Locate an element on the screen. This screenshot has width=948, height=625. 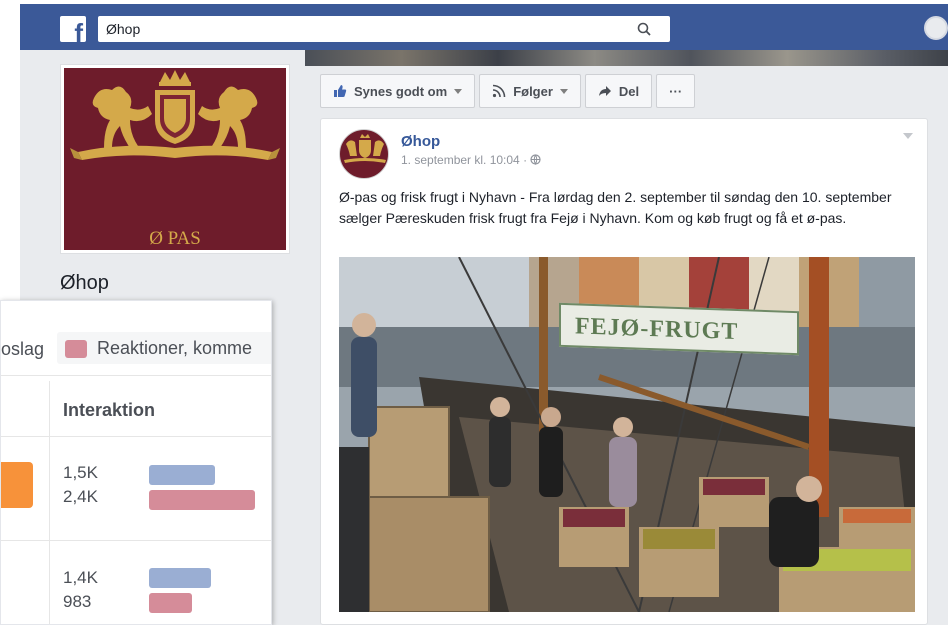
row1-blue-value: 1,5K is located at coordinates (80, 472).